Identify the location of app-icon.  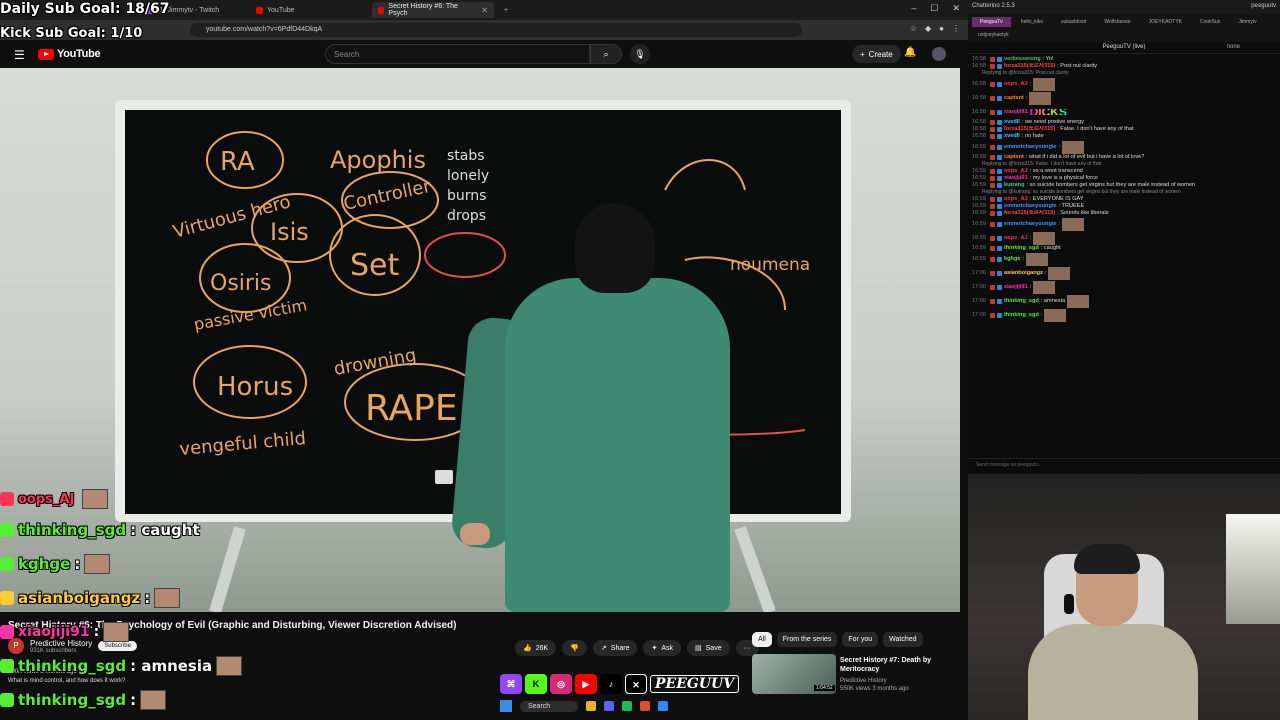
(663, 706).